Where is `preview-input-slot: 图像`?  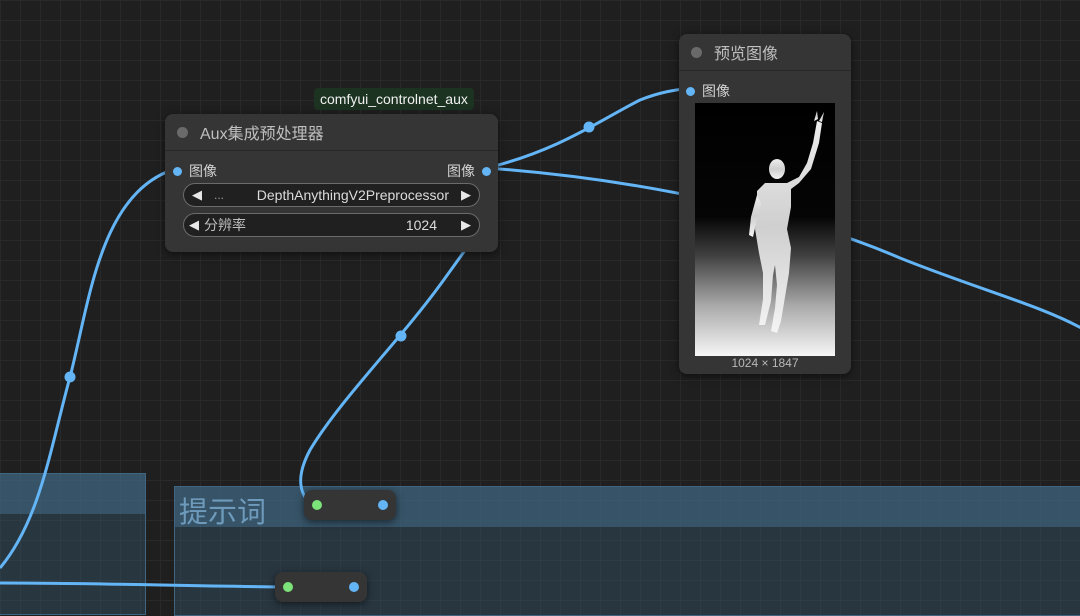
preview-input-slot: 图像 is located at coordinates (708, 91).